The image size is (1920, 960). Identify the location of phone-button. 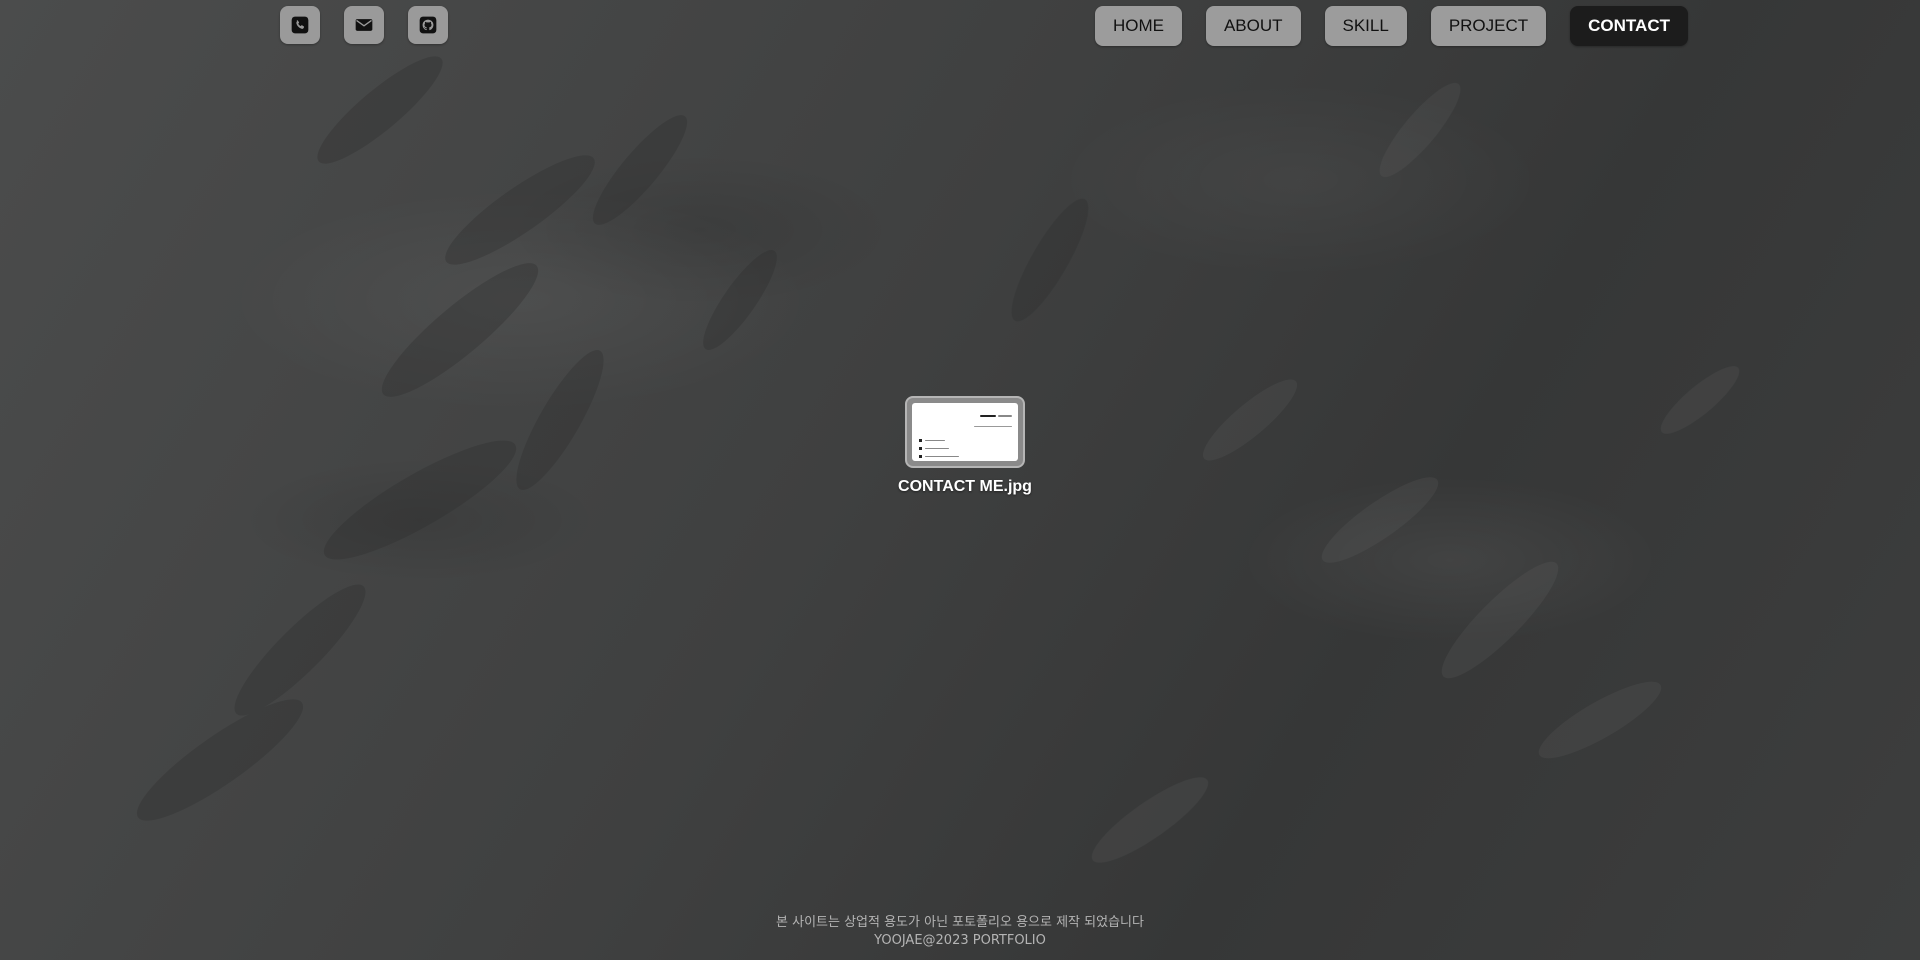
(300, 25).